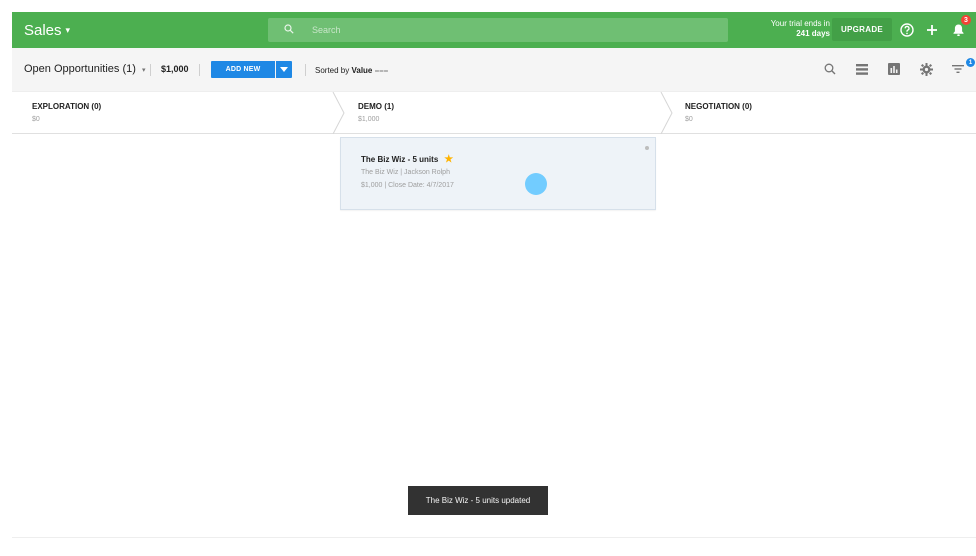  Describe the element at coordinates (932, 30) in the screenshot. I see `add-icon` at that location.